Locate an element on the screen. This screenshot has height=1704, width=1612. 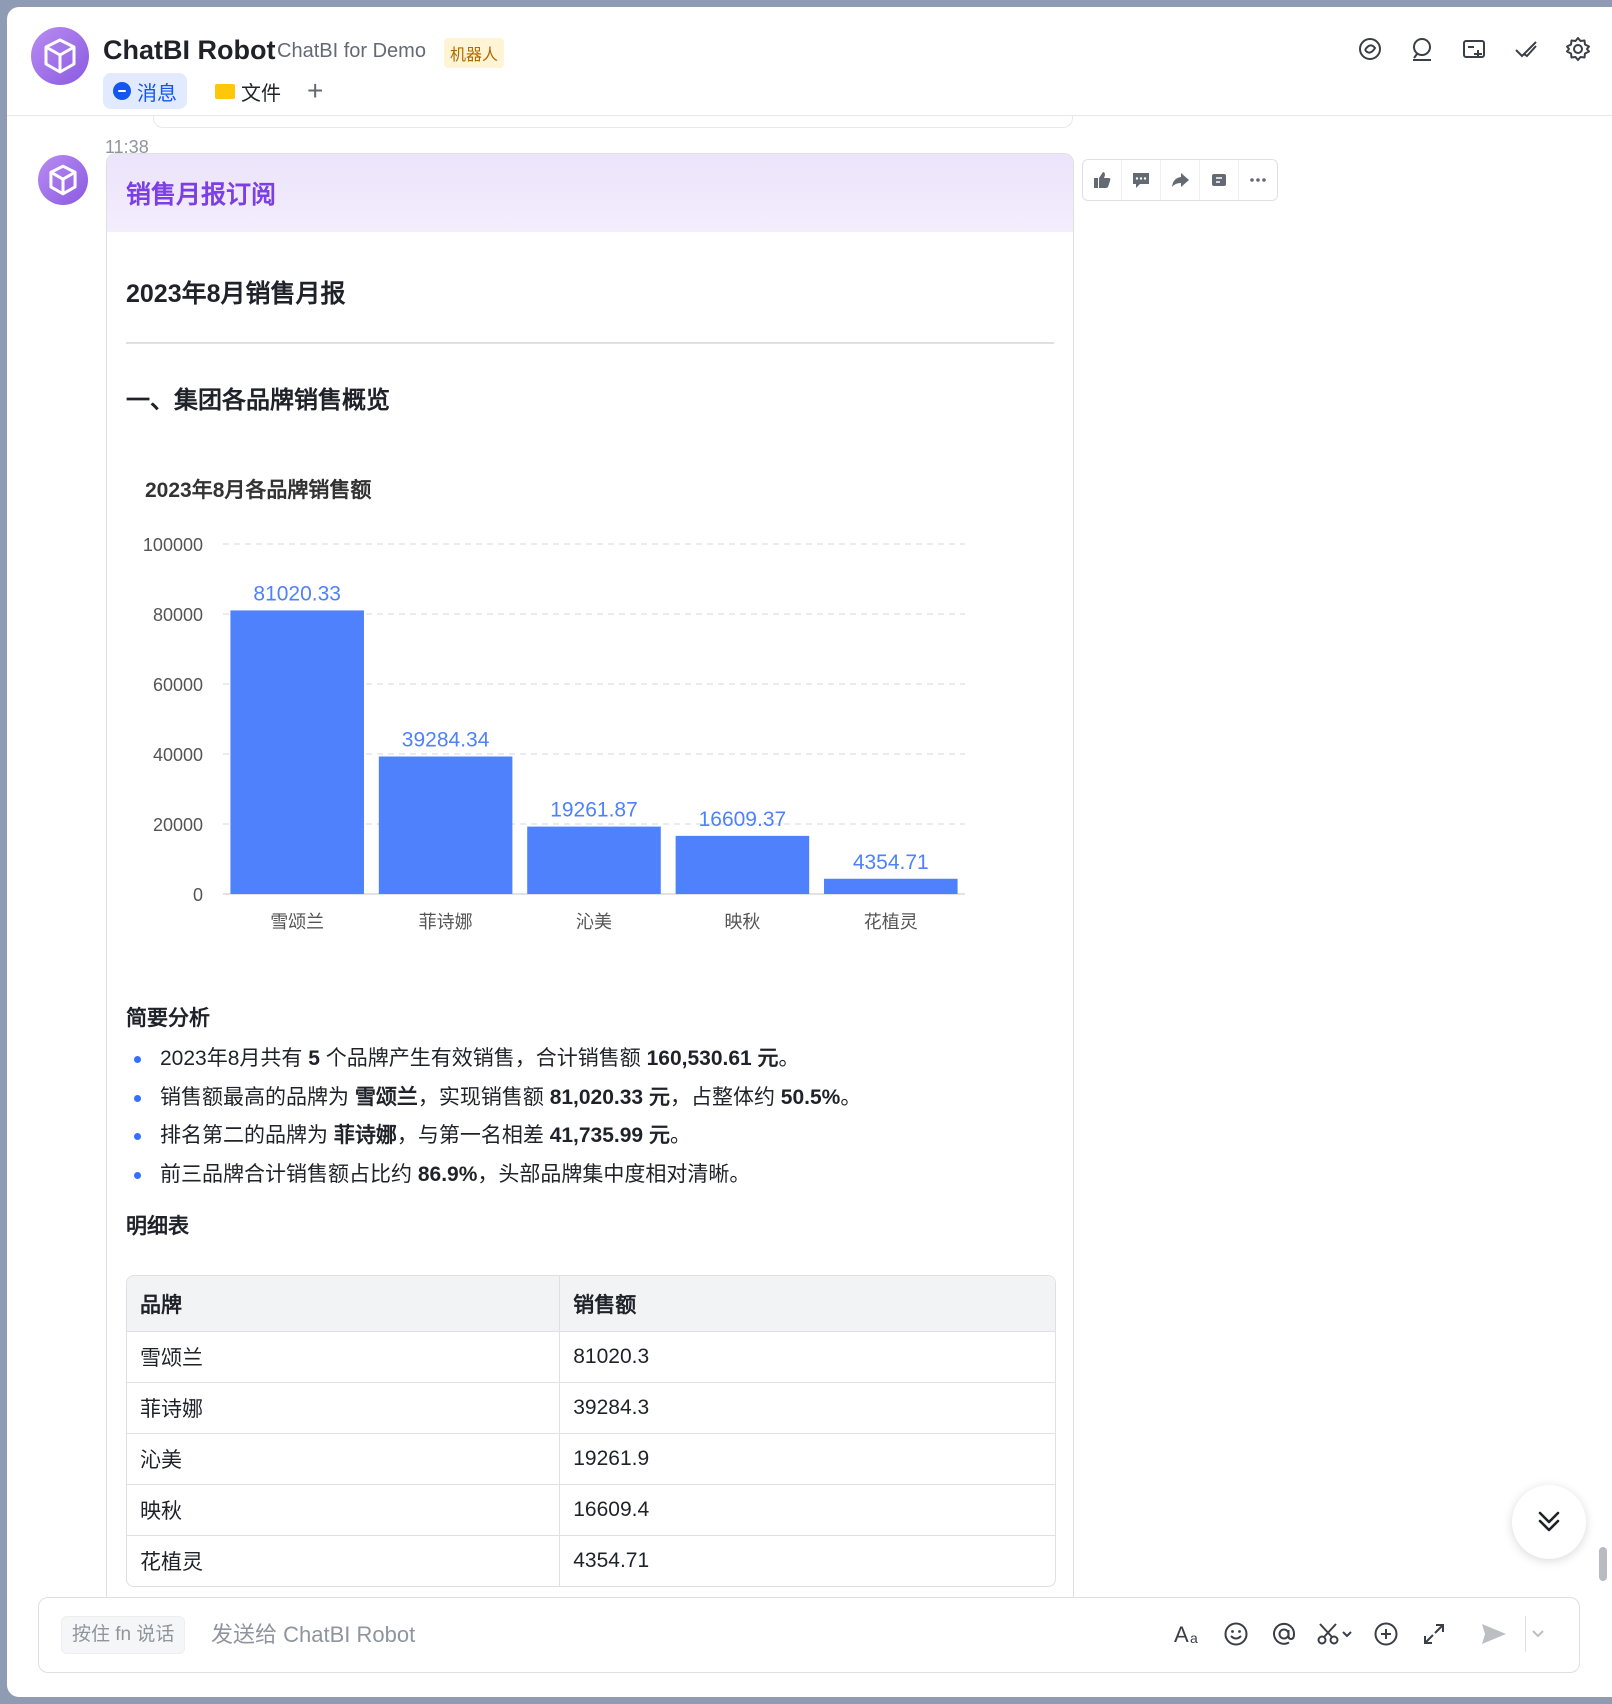
y-tick-label: 0 is located at coordinates (198, 895).